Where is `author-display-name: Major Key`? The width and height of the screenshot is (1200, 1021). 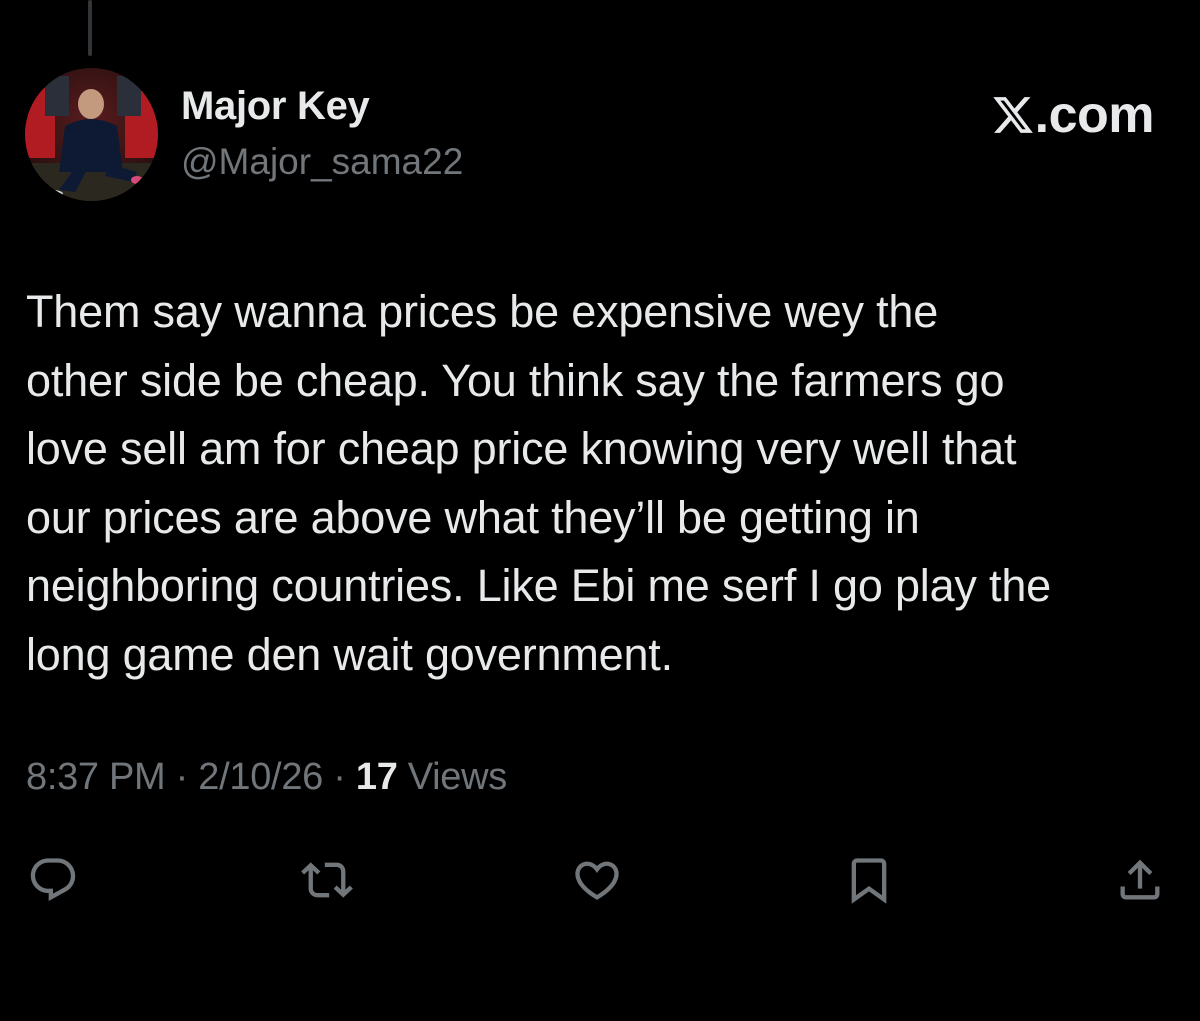
author-display-name: Major Key is located at coordinates (275, 106).